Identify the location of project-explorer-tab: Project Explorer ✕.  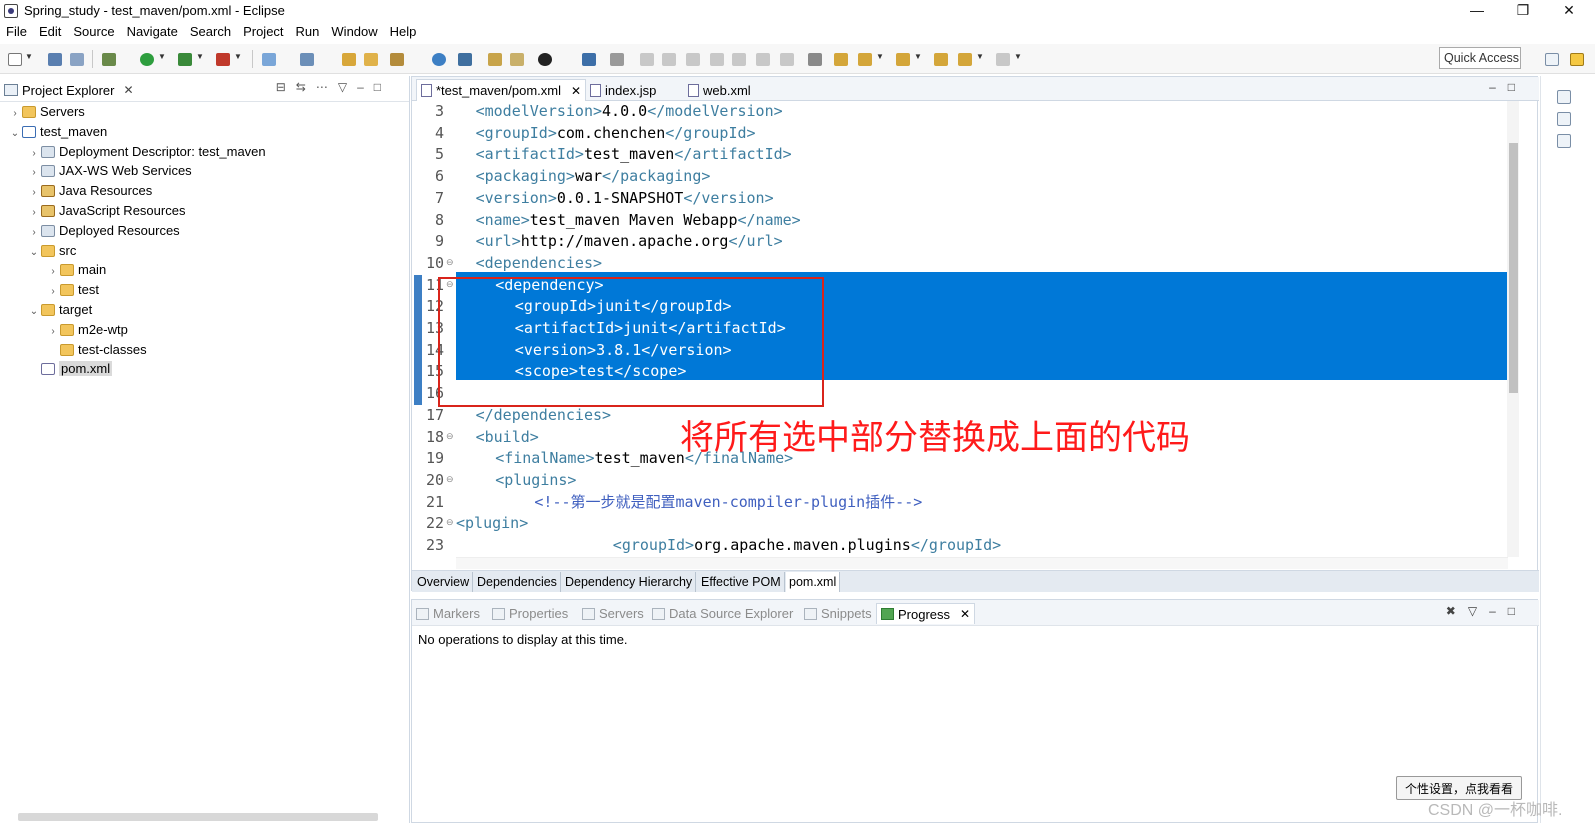
(69, 90).